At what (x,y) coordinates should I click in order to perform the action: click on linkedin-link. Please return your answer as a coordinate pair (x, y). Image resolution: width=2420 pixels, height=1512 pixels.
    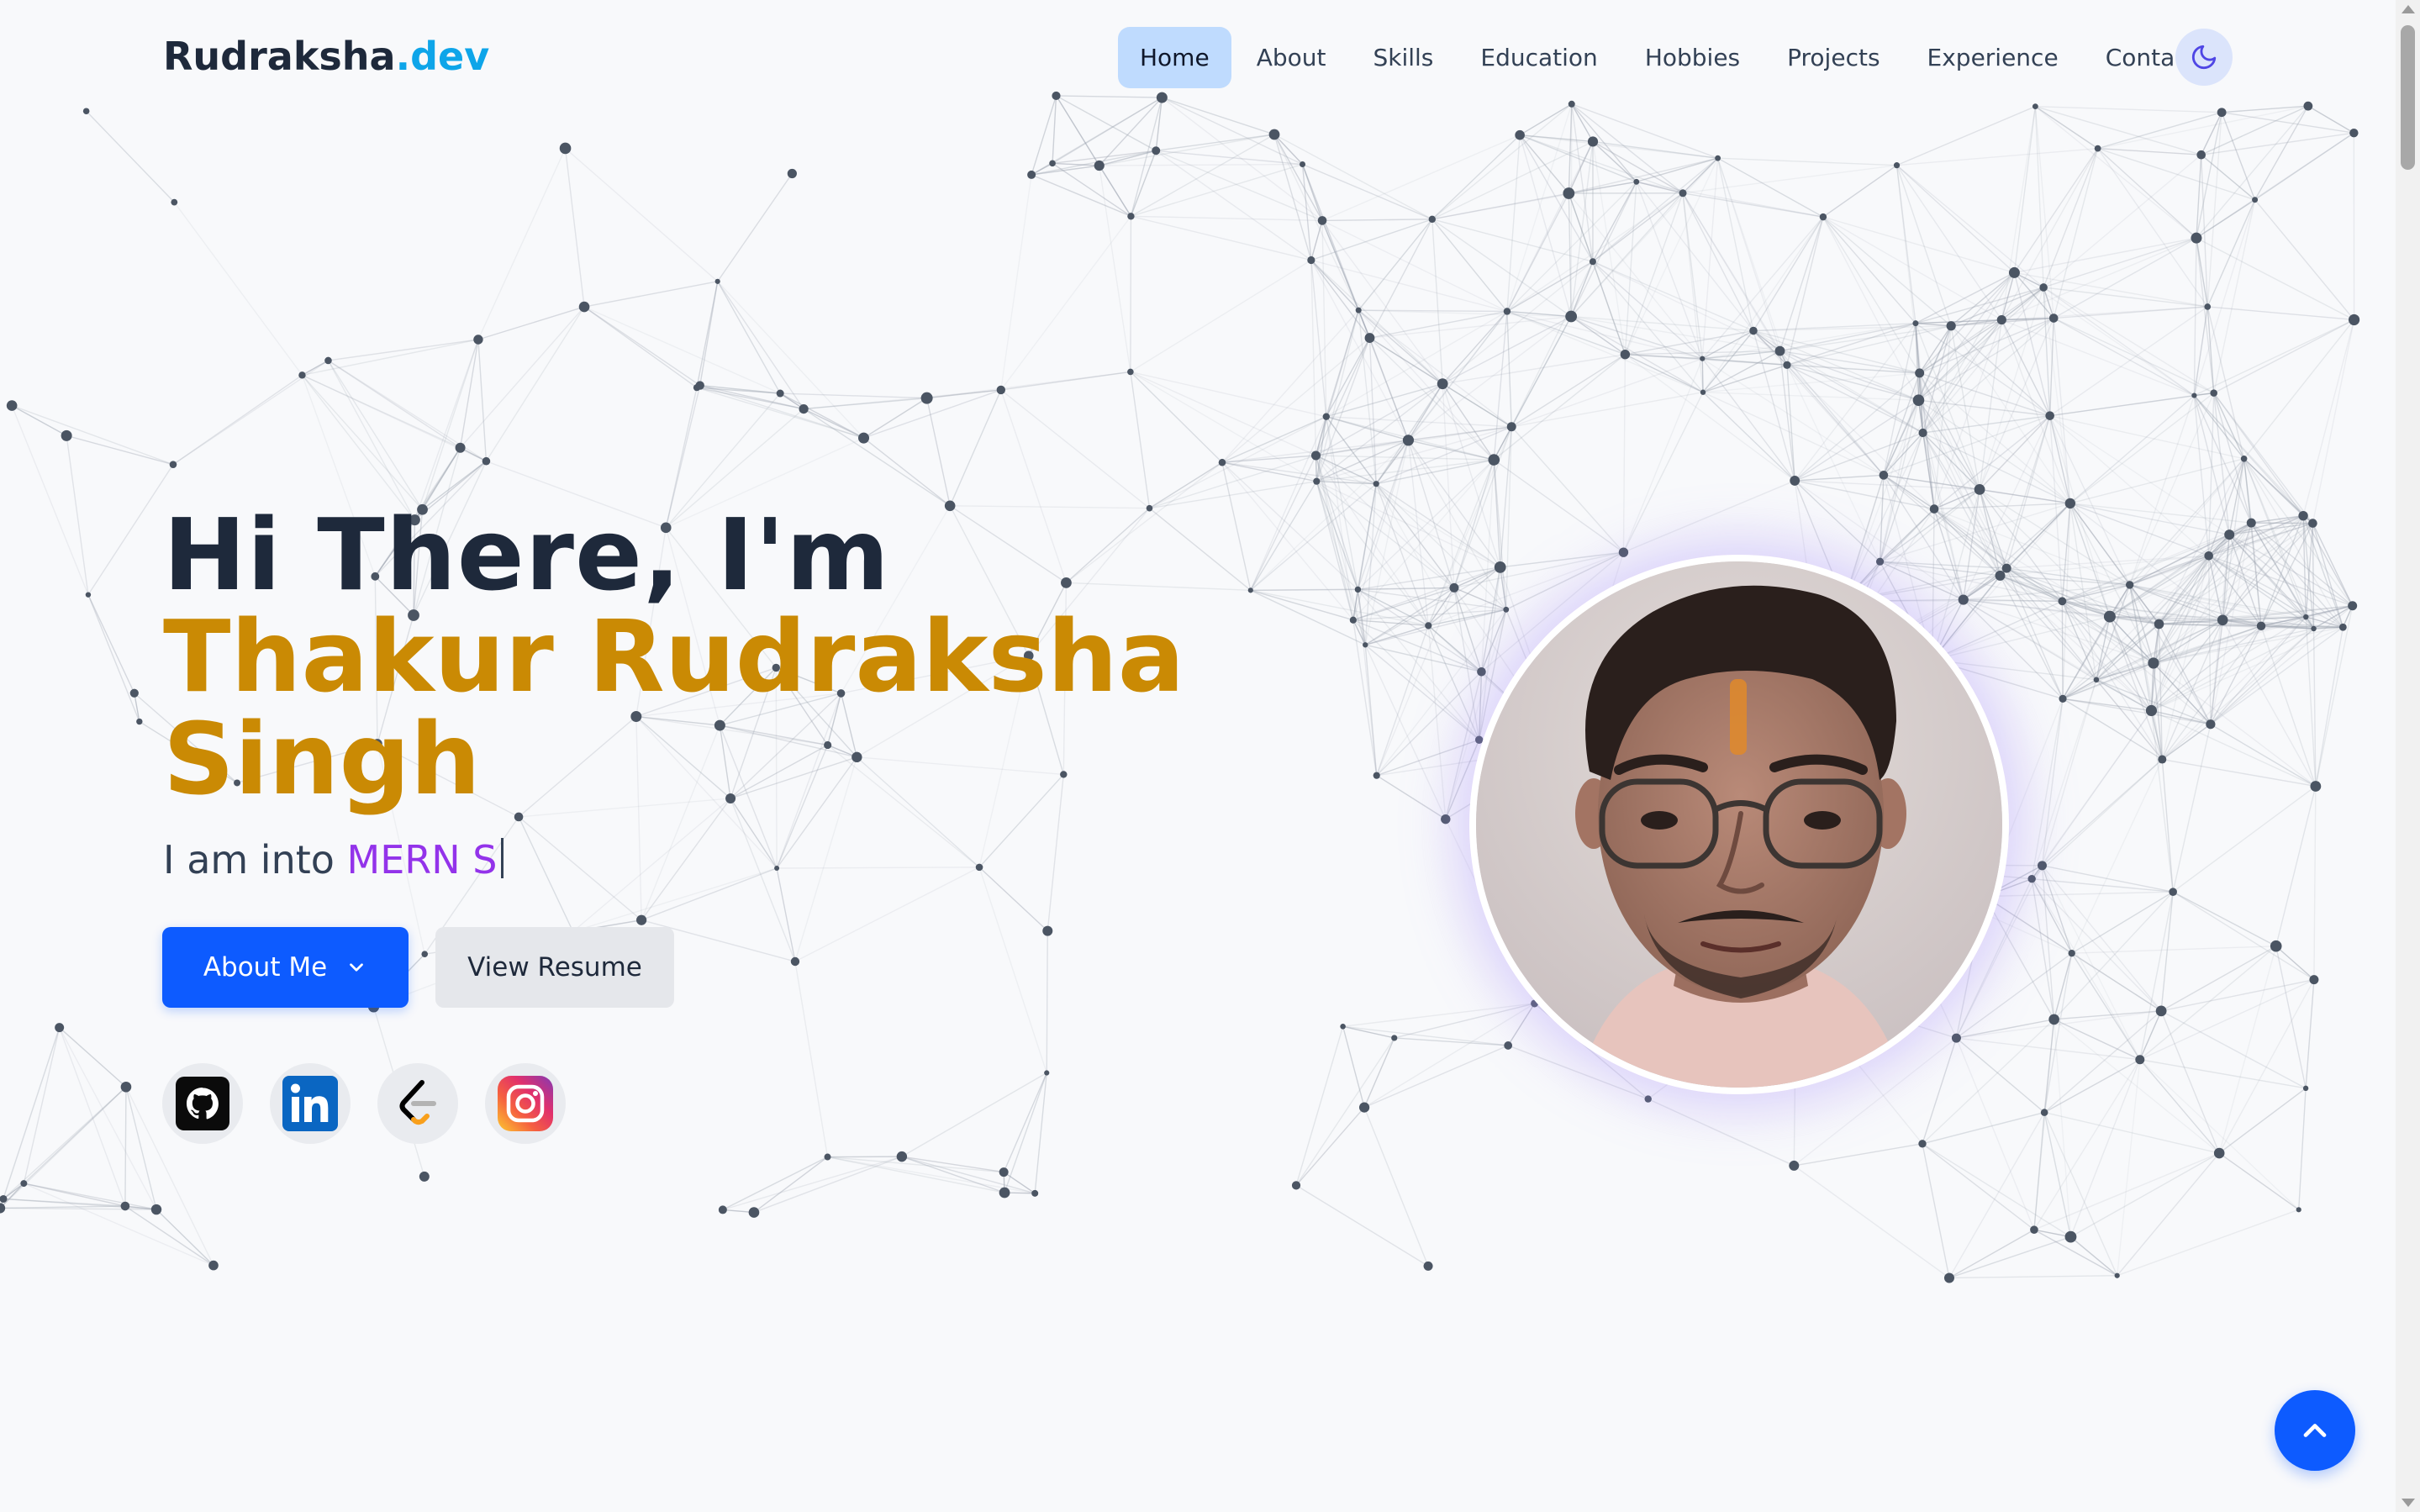
    Looking at the image, I should click on (310, 1104).